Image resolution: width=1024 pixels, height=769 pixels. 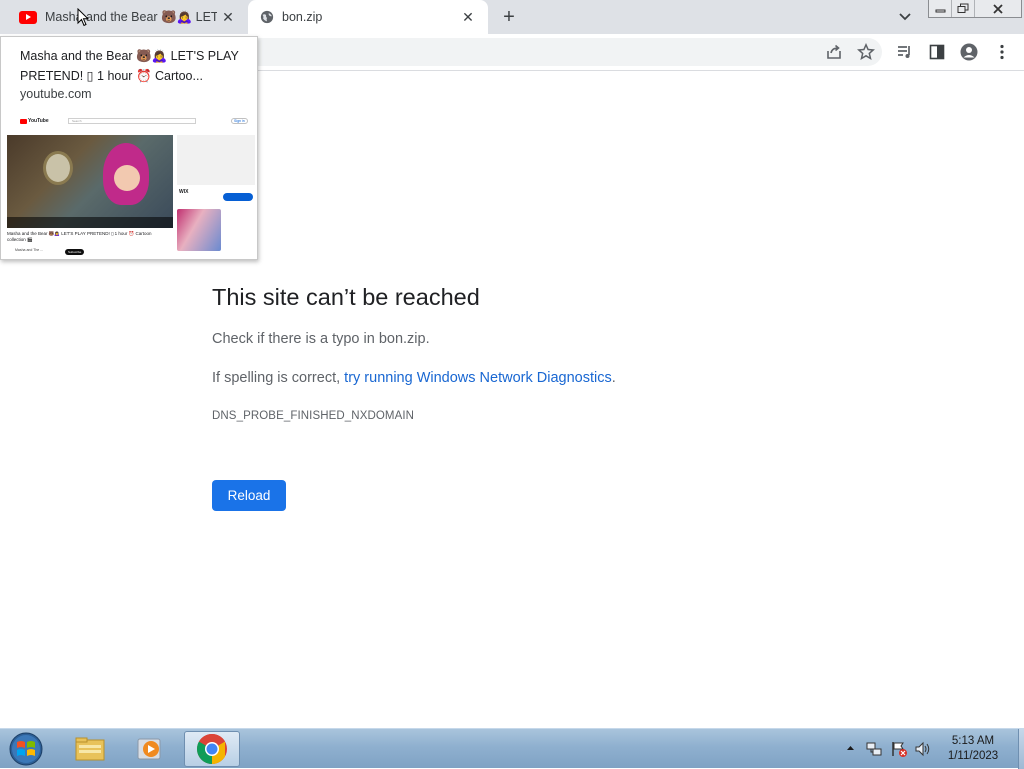 What do you see at coordinates (905, 17) in the screenshot?
I see `tab-search-chevron-icon` at bounding box center [905, 17].